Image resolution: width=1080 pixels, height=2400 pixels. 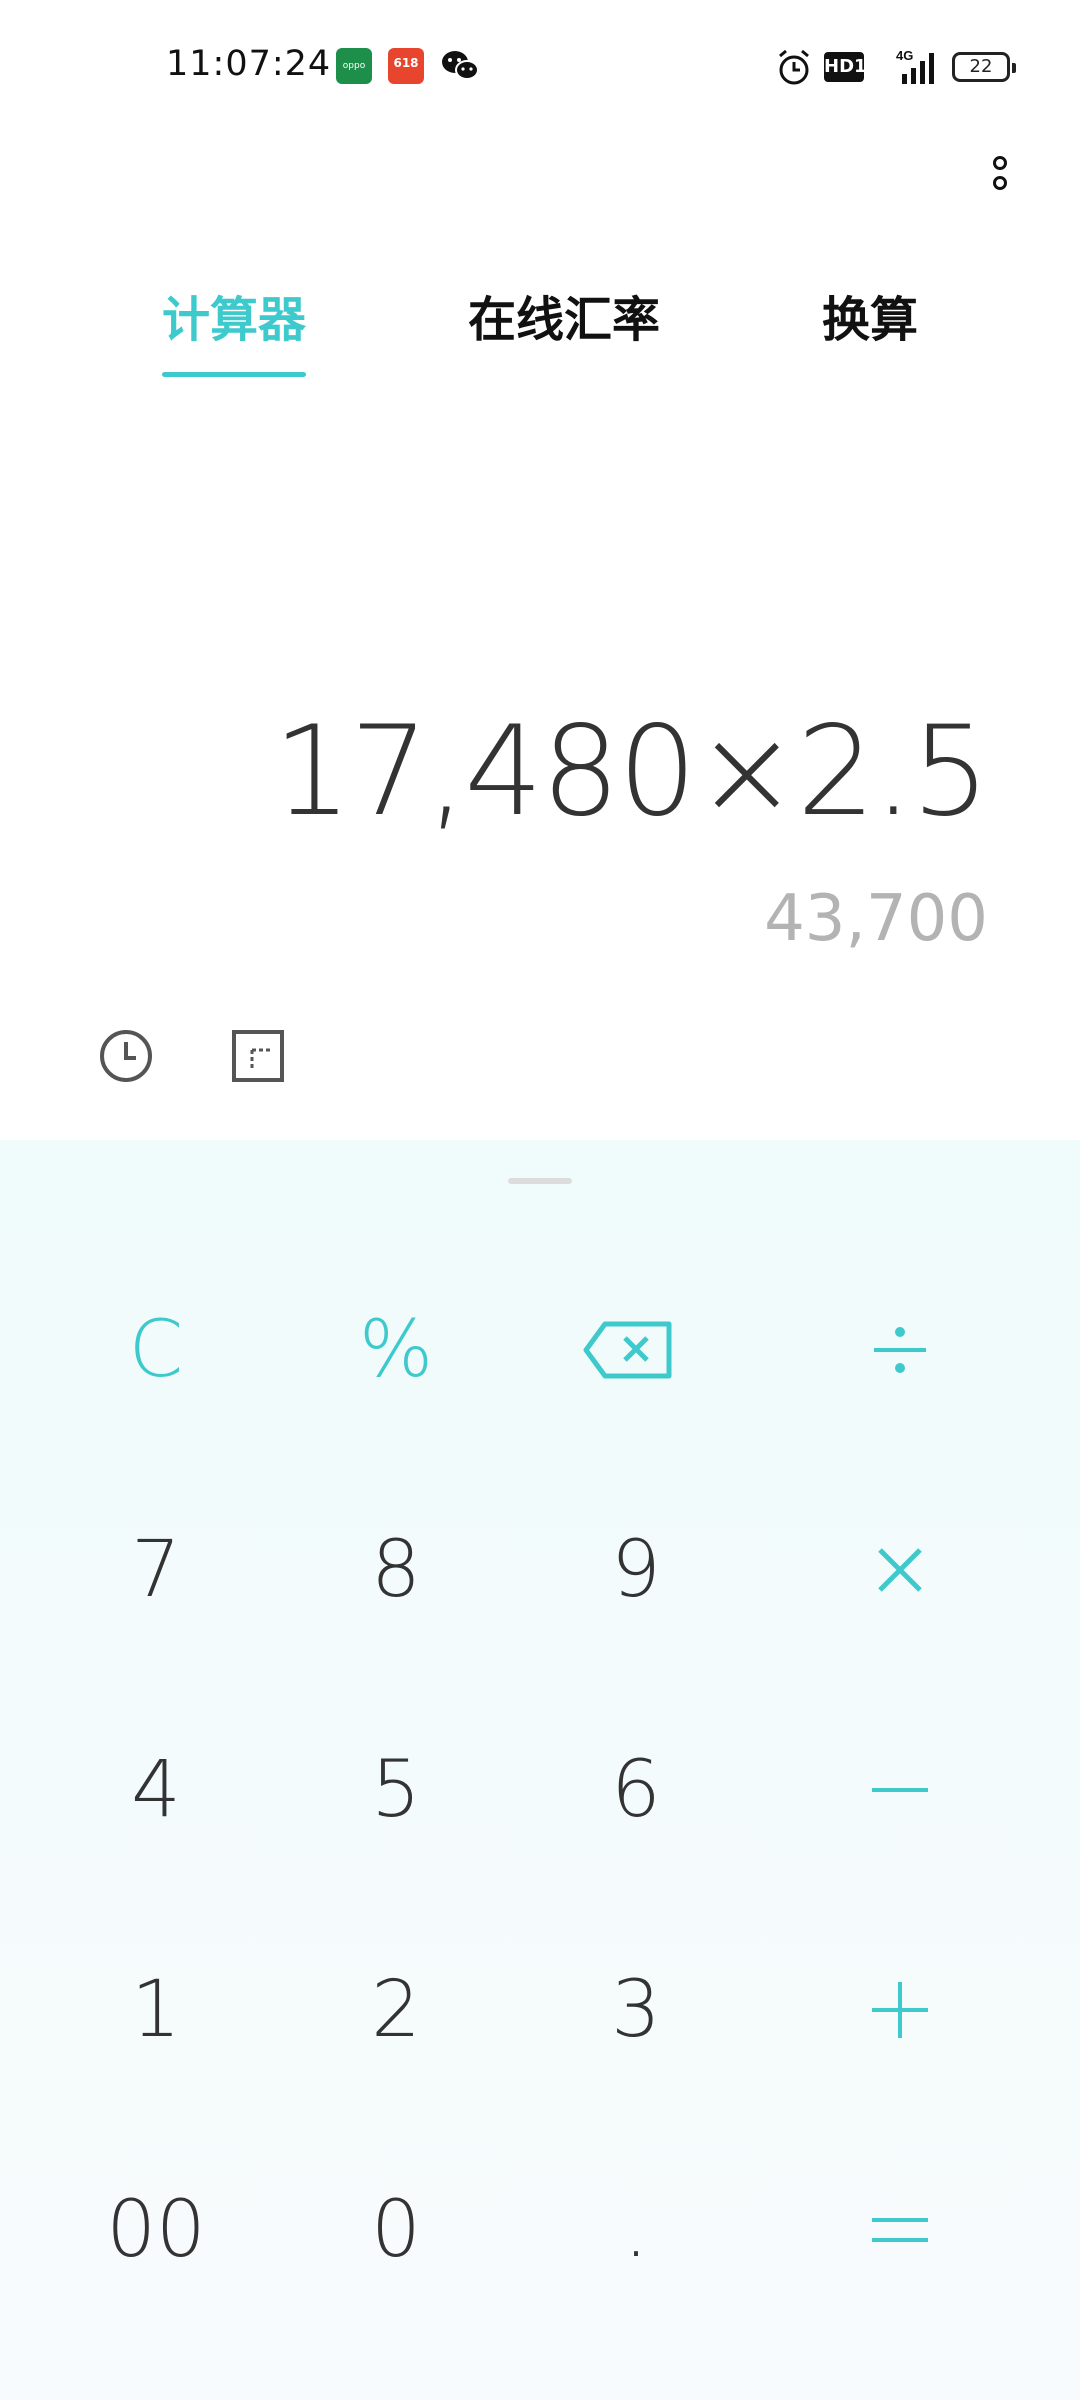 I want to click on result-display: 43,700, so click(x=876, y=919).